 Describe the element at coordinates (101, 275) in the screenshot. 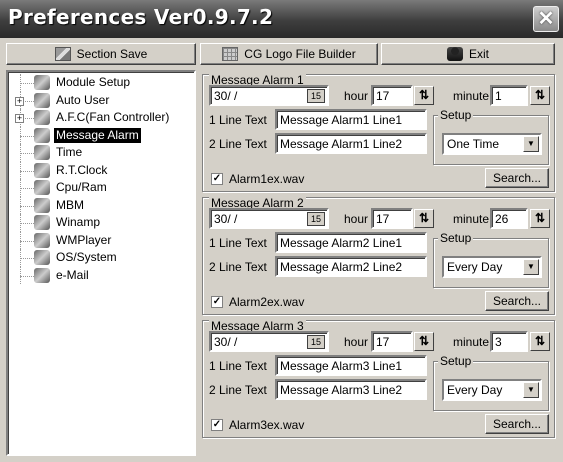

I see `tree-item: e-Mail` at that location.